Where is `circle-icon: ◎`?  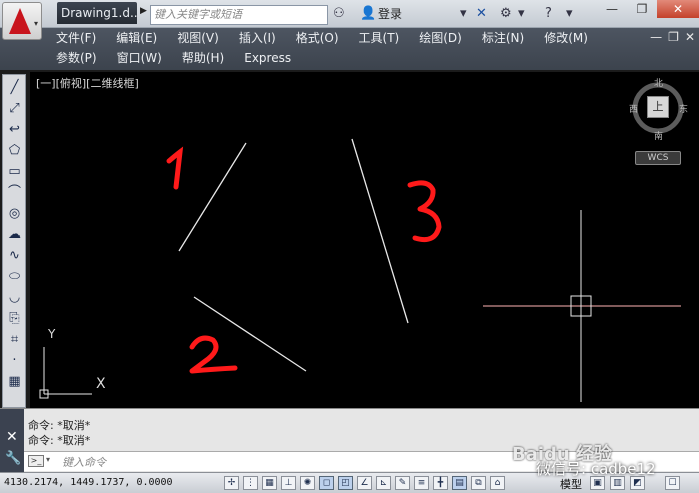
circle-icon: ◎ is located at coordinates (14, 213).